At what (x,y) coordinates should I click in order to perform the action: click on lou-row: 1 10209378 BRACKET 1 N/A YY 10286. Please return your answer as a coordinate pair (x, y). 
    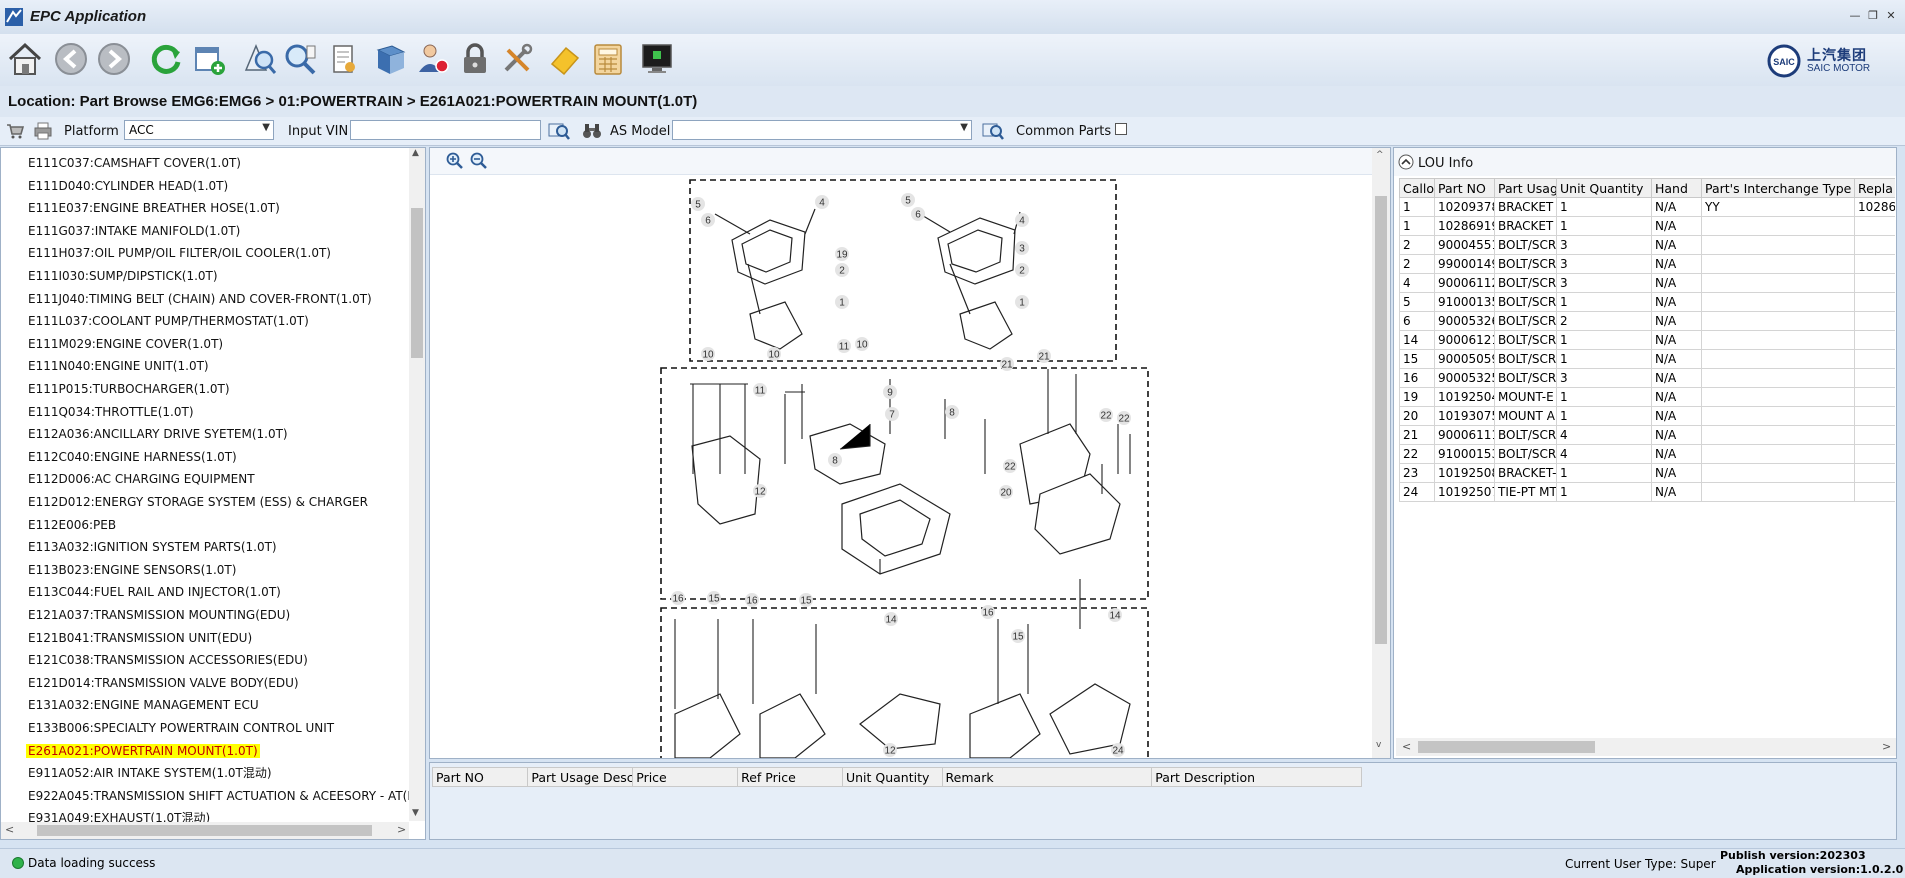
    Looking at the image, I should click on (1647, 207).